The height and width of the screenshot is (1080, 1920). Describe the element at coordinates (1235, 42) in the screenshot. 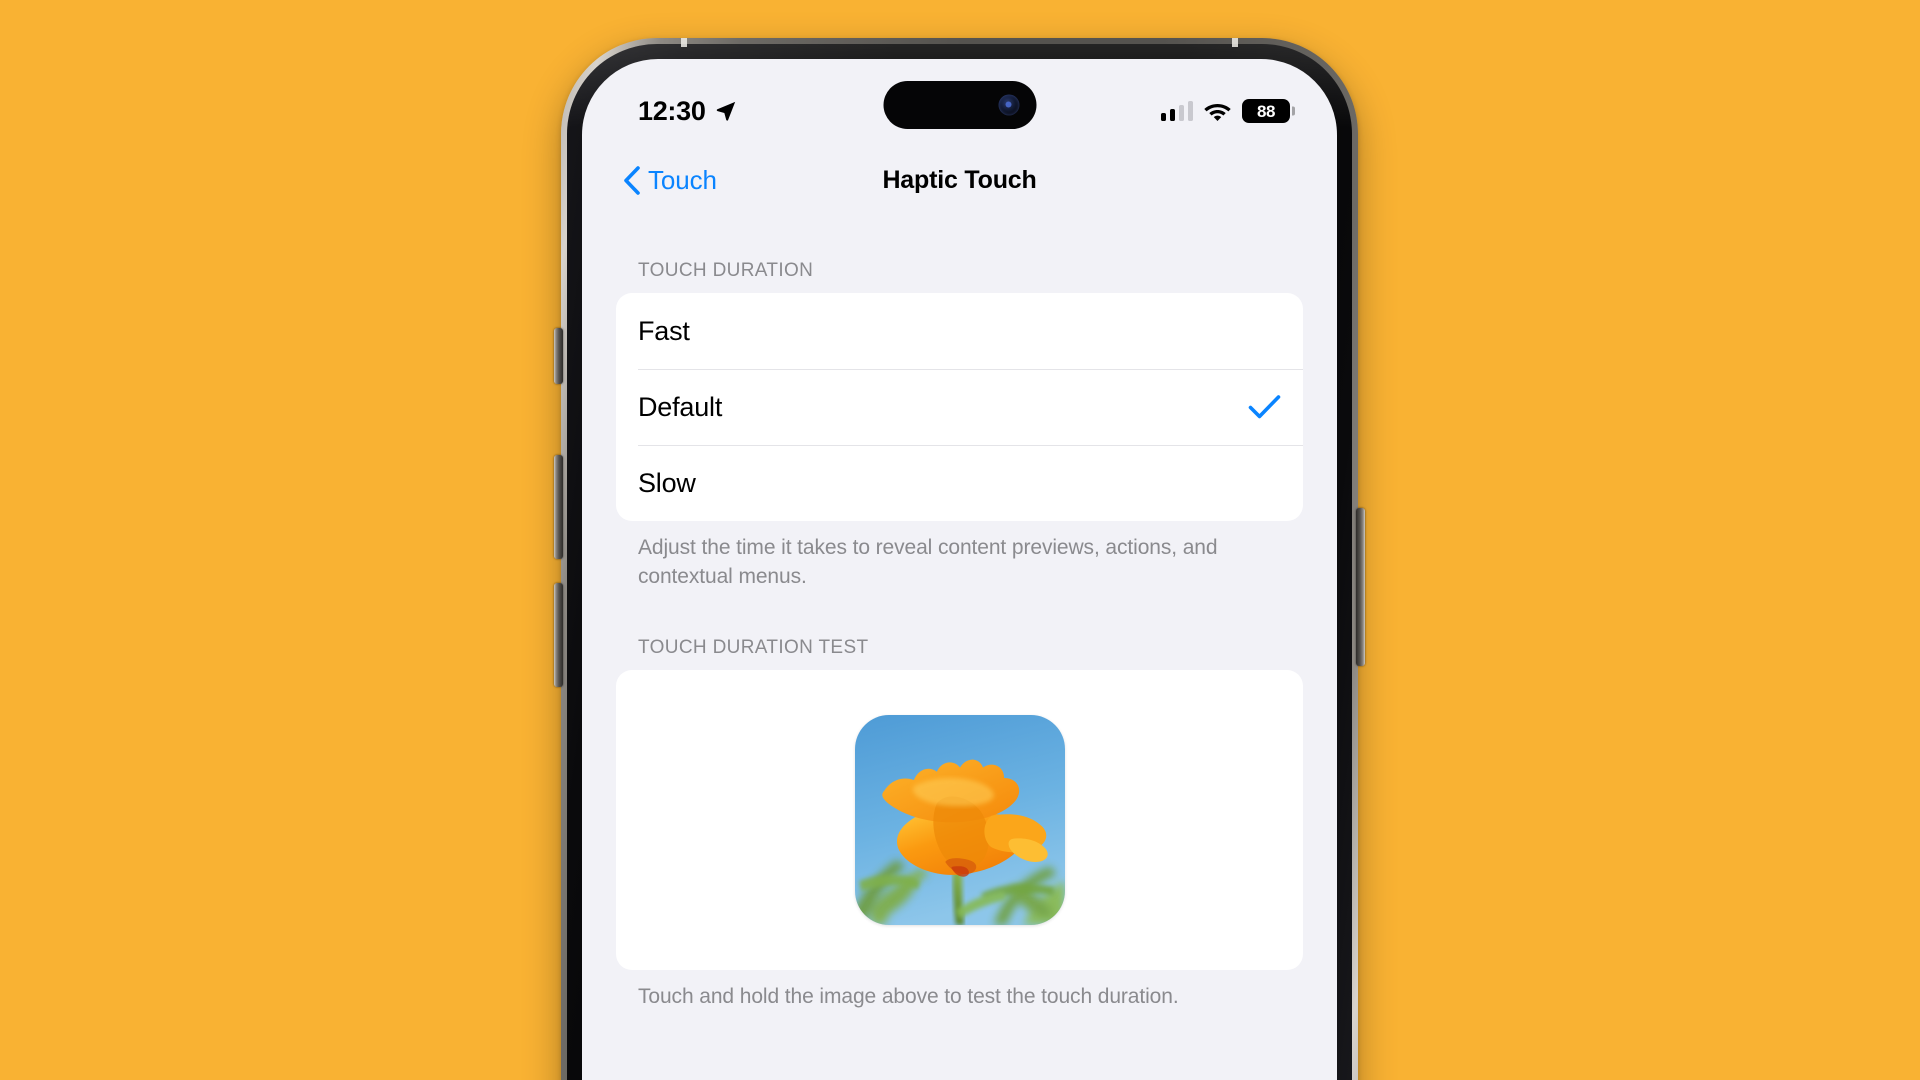

I see `antenna-line-top-right` at that location.